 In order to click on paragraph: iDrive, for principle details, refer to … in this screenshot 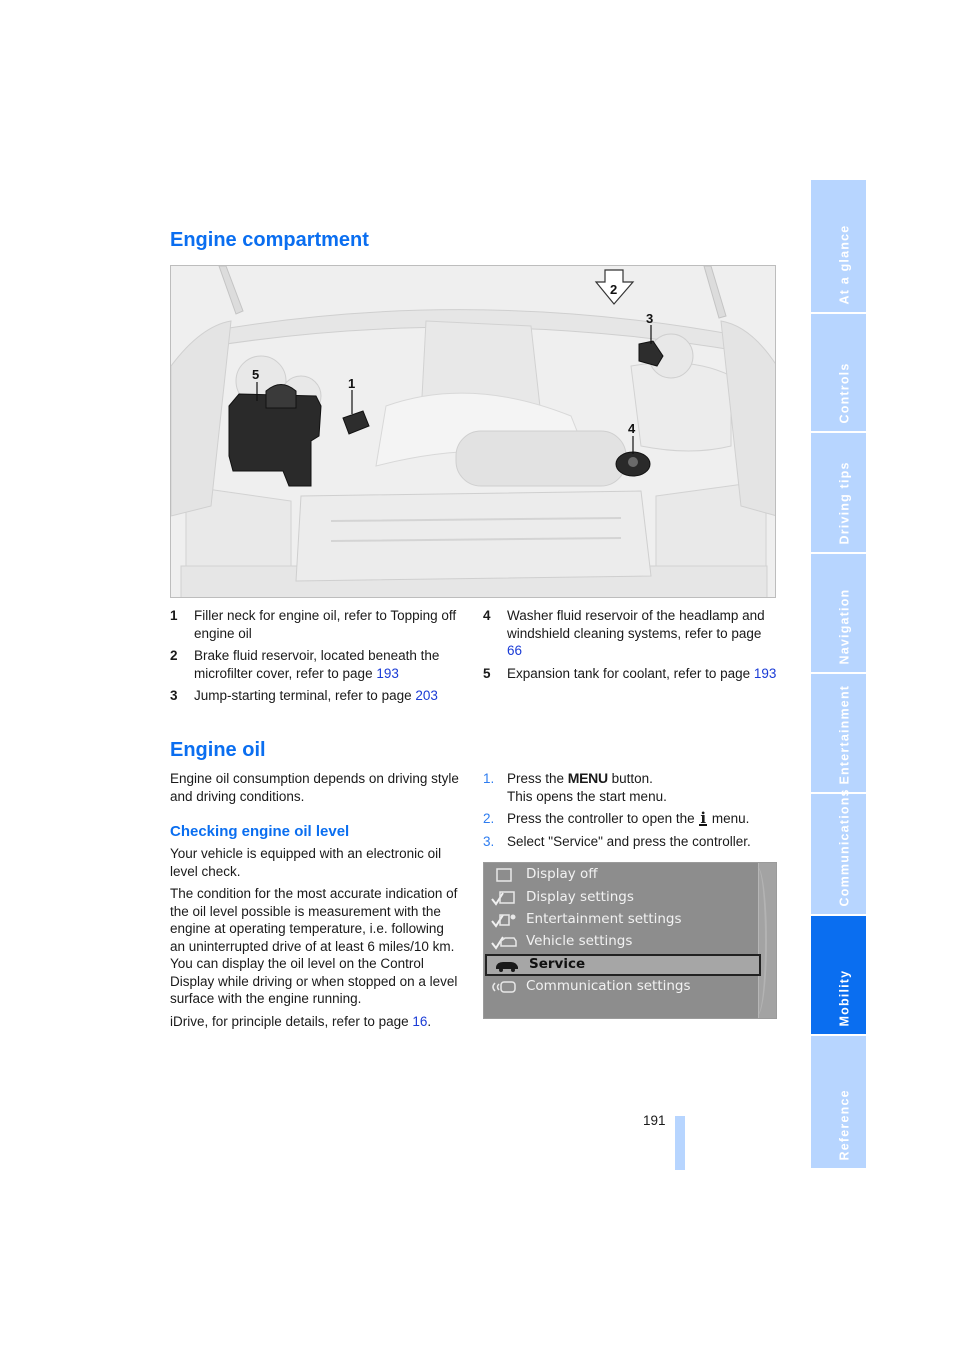, I will do `click(301, 1021)`.